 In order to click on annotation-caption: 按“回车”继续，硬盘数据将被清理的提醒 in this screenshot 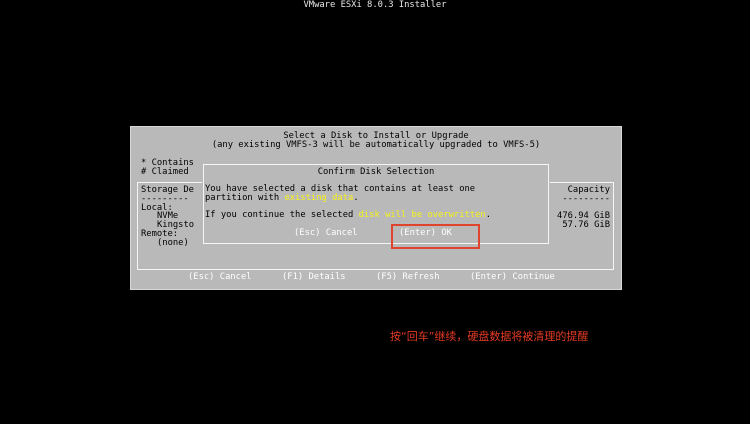, I will do `click(489, 336)`.